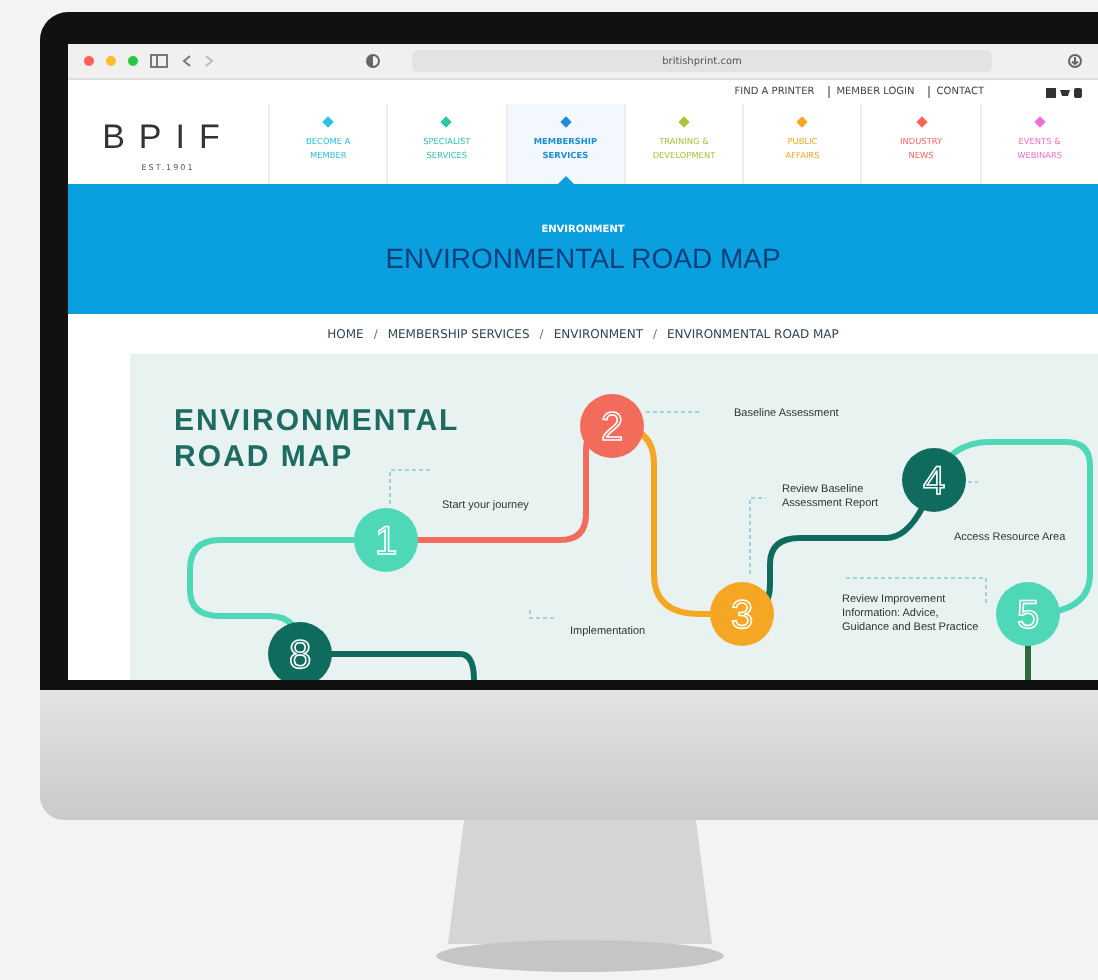 The image size is (1098, 980). I want to click on map-title: ENVIRONMENTAL, so click(317, 421).